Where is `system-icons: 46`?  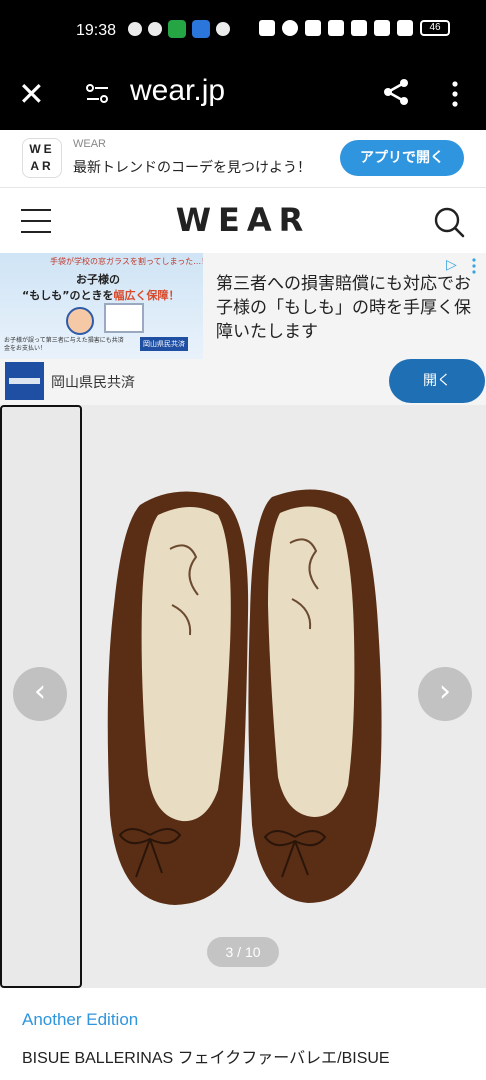
system-icons: 46 is located at coordinates (354, 28).